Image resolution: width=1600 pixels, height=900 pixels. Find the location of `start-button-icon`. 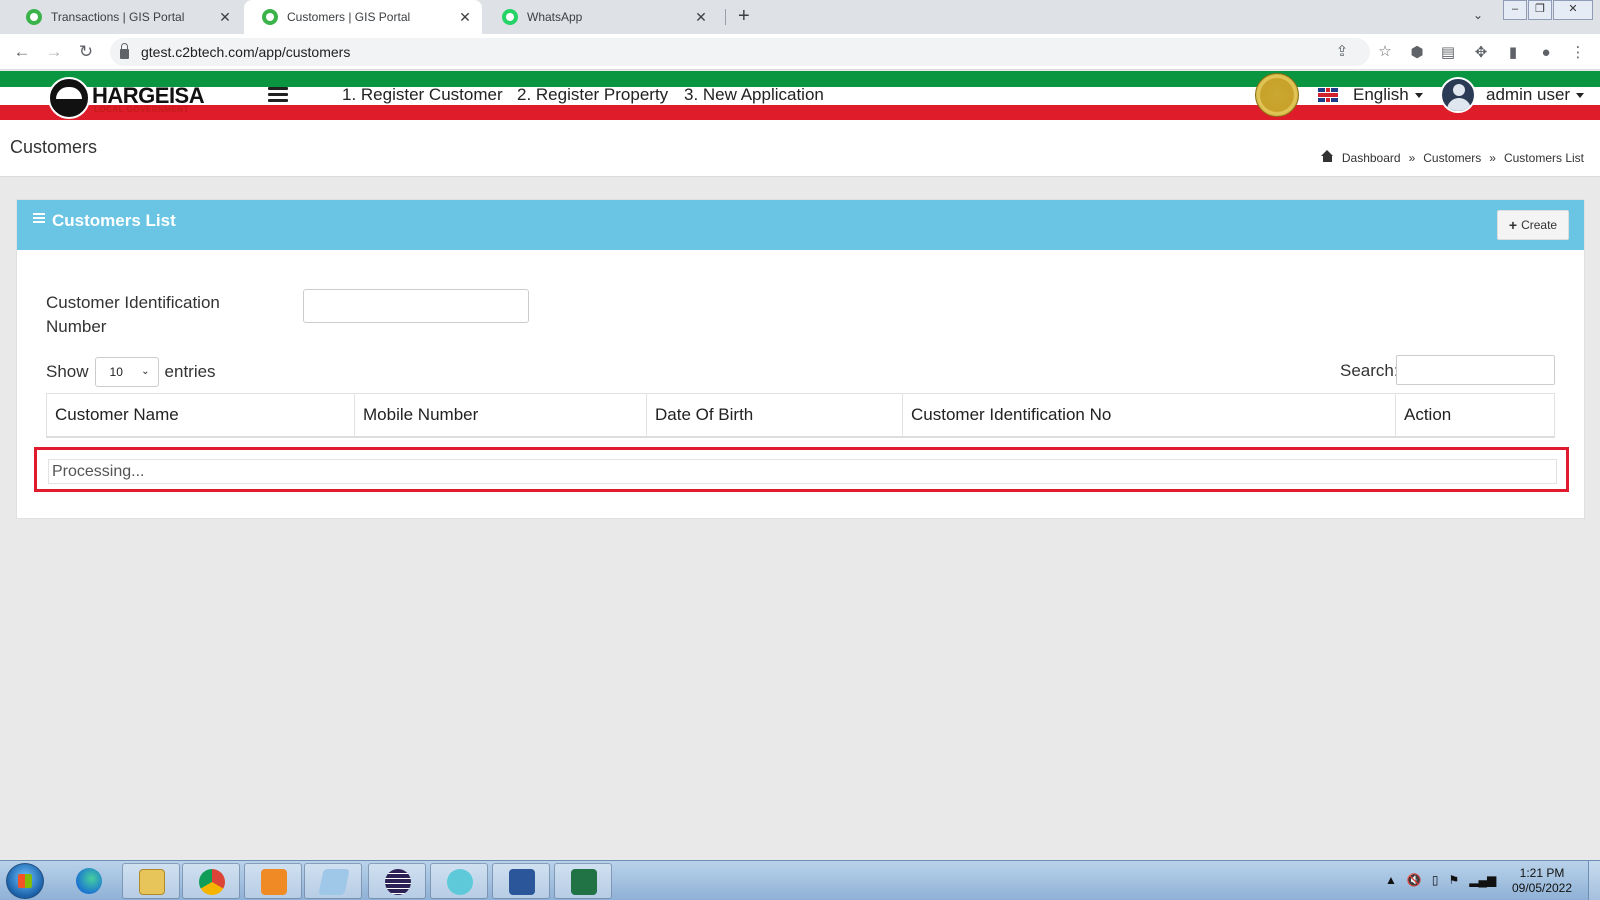

start-button-icon is located at coordinates (25, 881).